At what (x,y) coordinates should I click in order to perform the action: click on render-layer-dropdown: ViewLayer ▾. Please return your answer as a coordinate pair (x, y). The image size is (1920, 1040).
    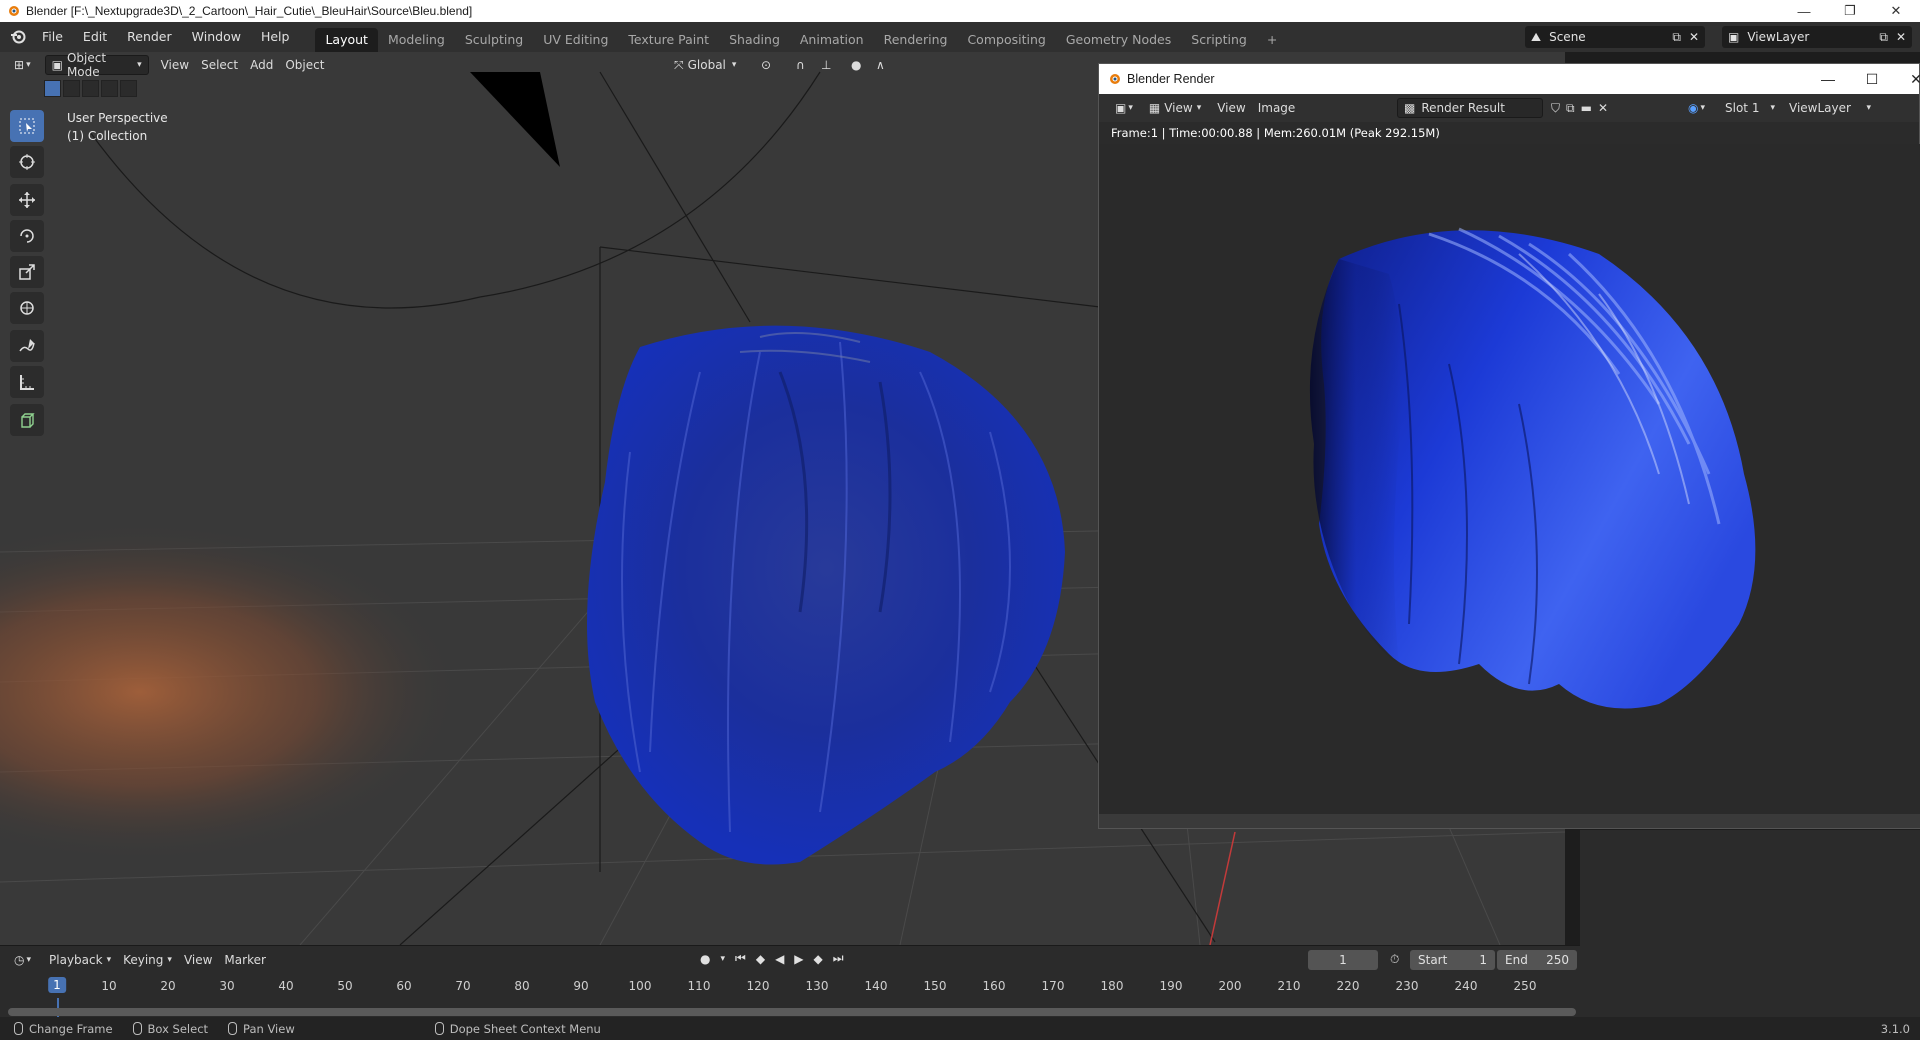
    Looking at the image, I should click on (1830, 108).